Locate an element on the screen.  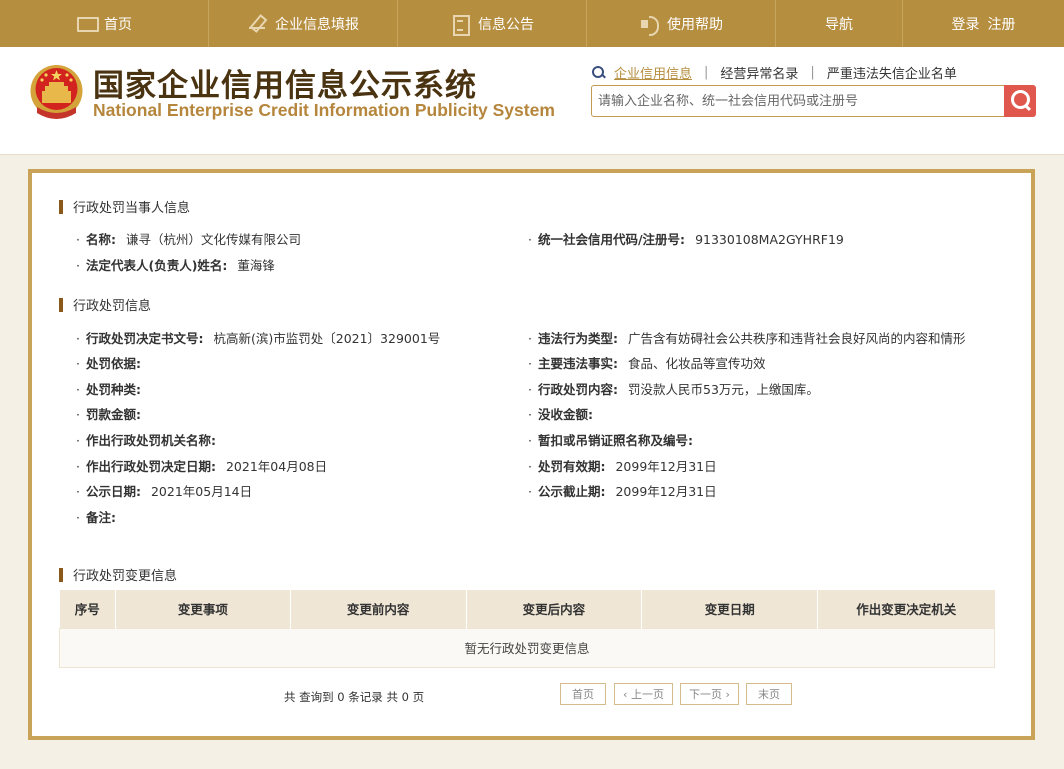
prev-page-button: ‹ 上一页 is located at coordinates (643, 694).